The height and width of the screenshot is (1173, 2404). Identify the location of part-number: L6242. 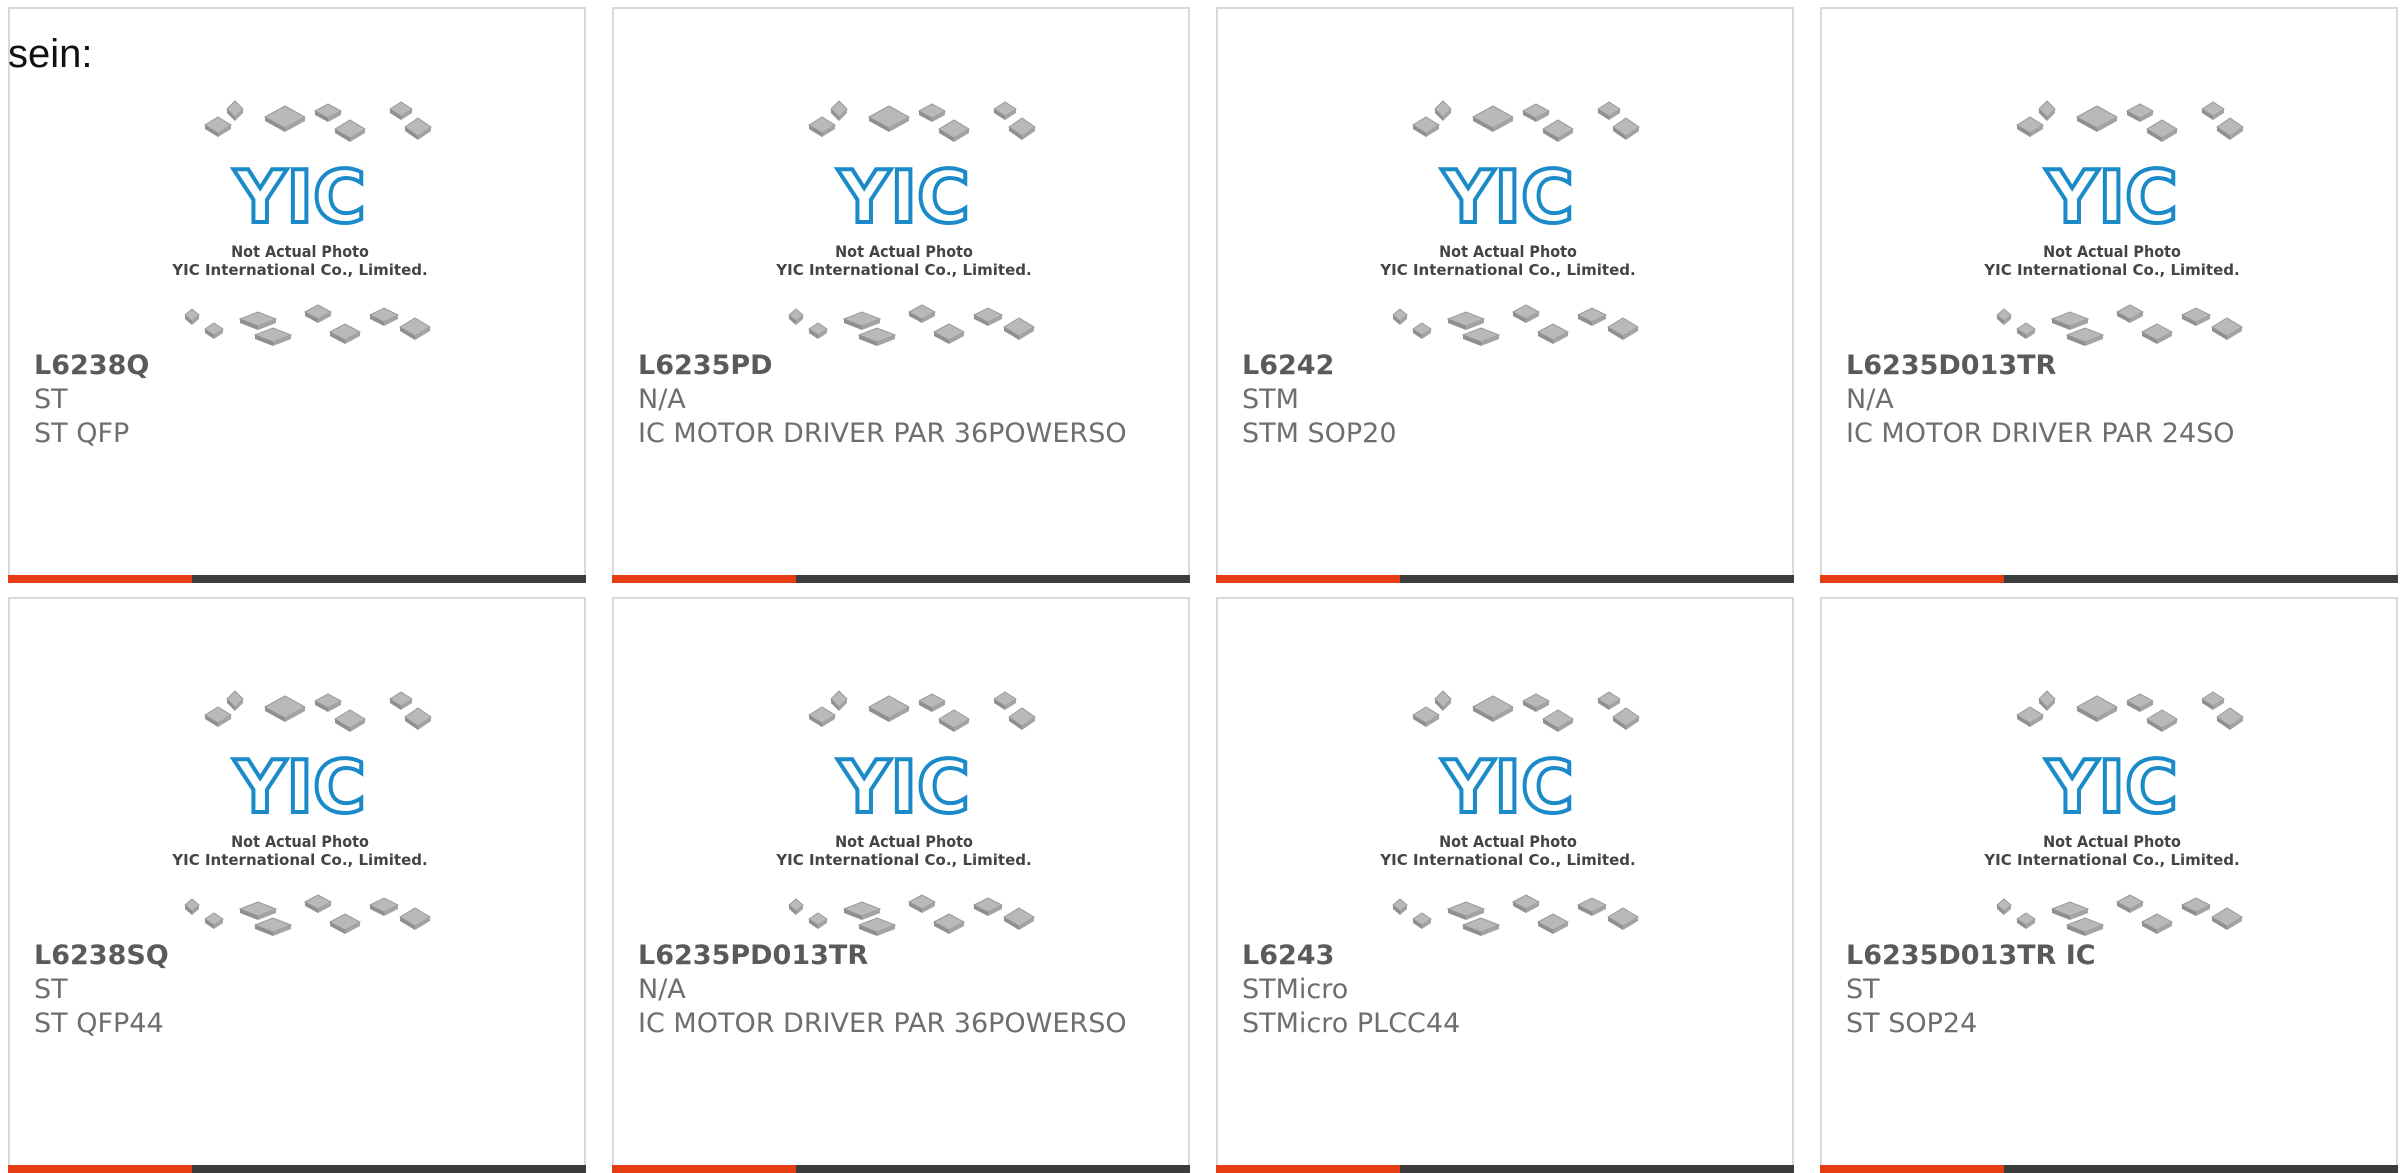
(1507, 366).